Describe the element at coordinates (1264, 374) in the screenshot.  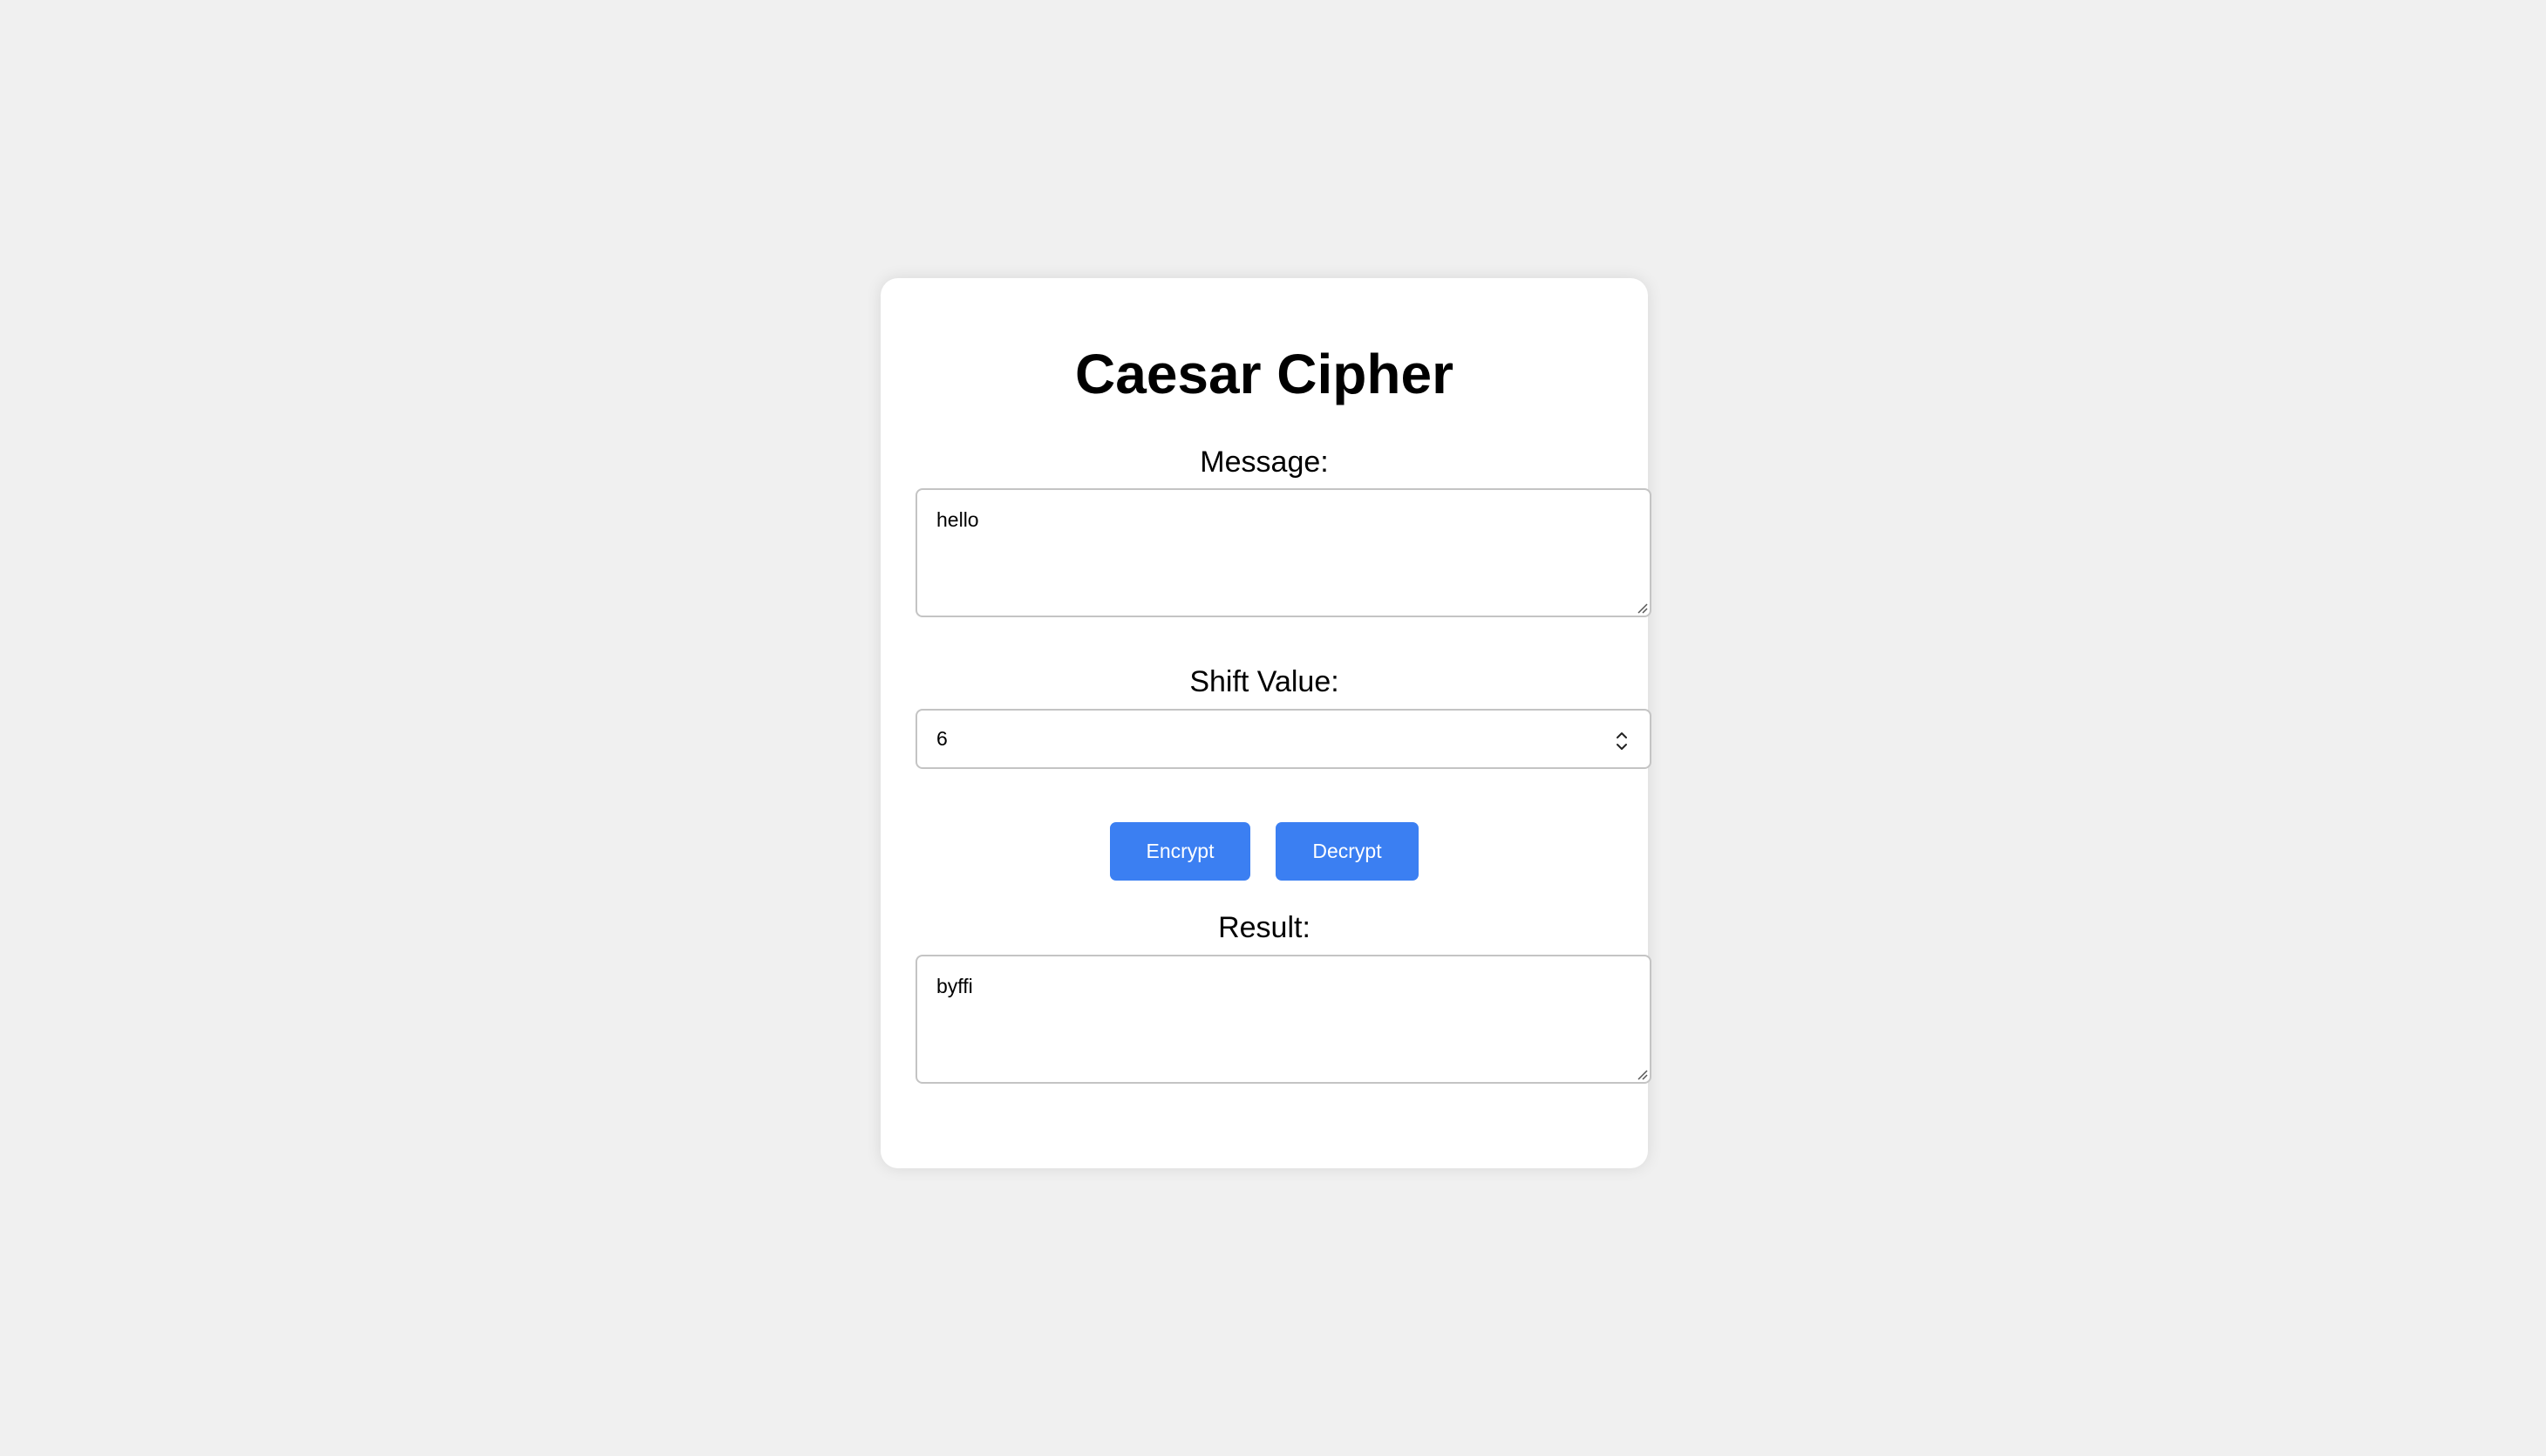
I see `page-title: Caesar Cipher` at that location.